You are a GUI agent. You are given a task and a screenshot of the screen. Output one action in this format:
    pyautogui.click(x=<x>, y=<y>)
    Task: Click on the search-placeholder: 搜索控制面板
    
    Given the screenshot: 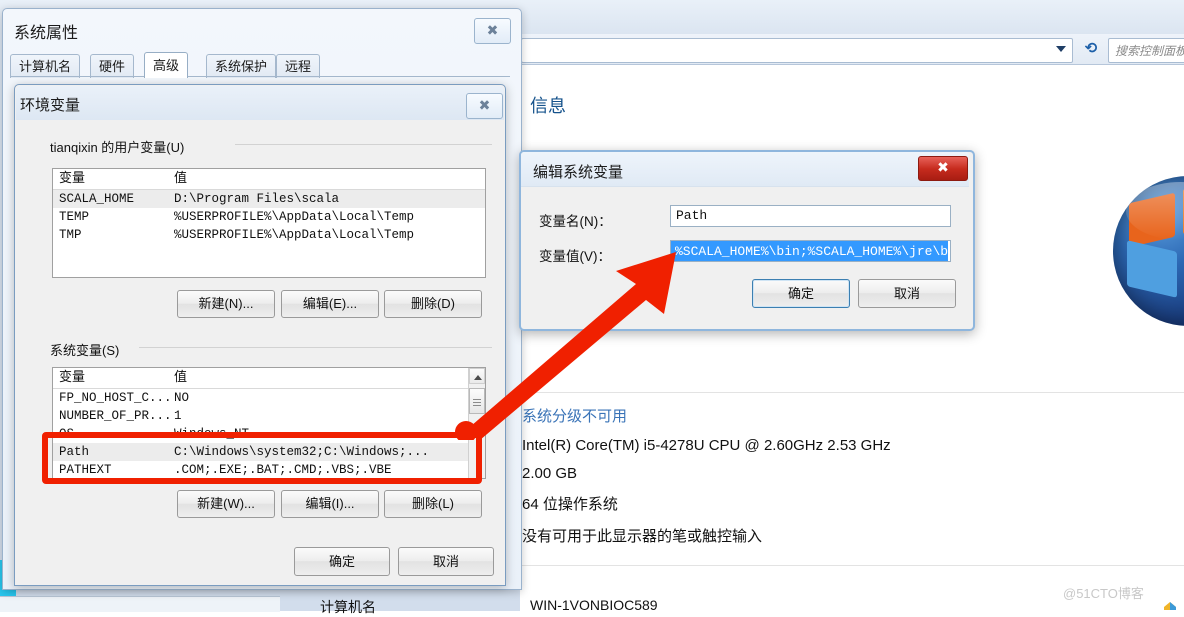 What is the action you would take?
    pyautogui.click(x=1149, y=51)
    